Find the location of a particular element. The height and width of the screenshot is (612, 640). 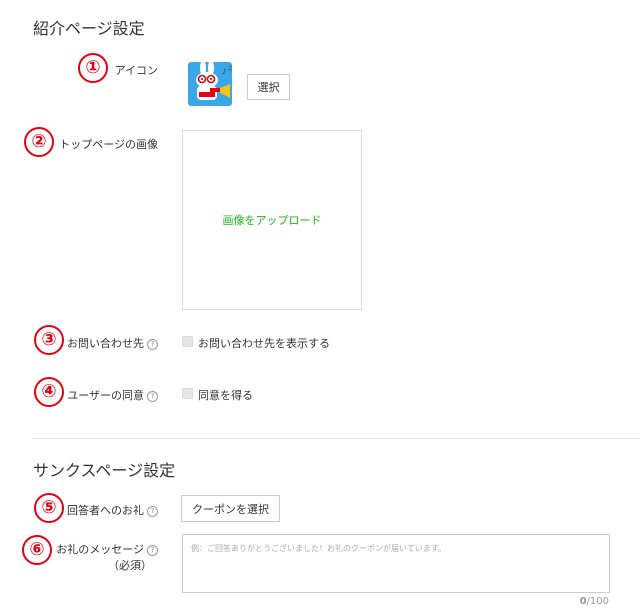

consent-checkbox-label: 同意を得る is located at coordinates (225, 395).